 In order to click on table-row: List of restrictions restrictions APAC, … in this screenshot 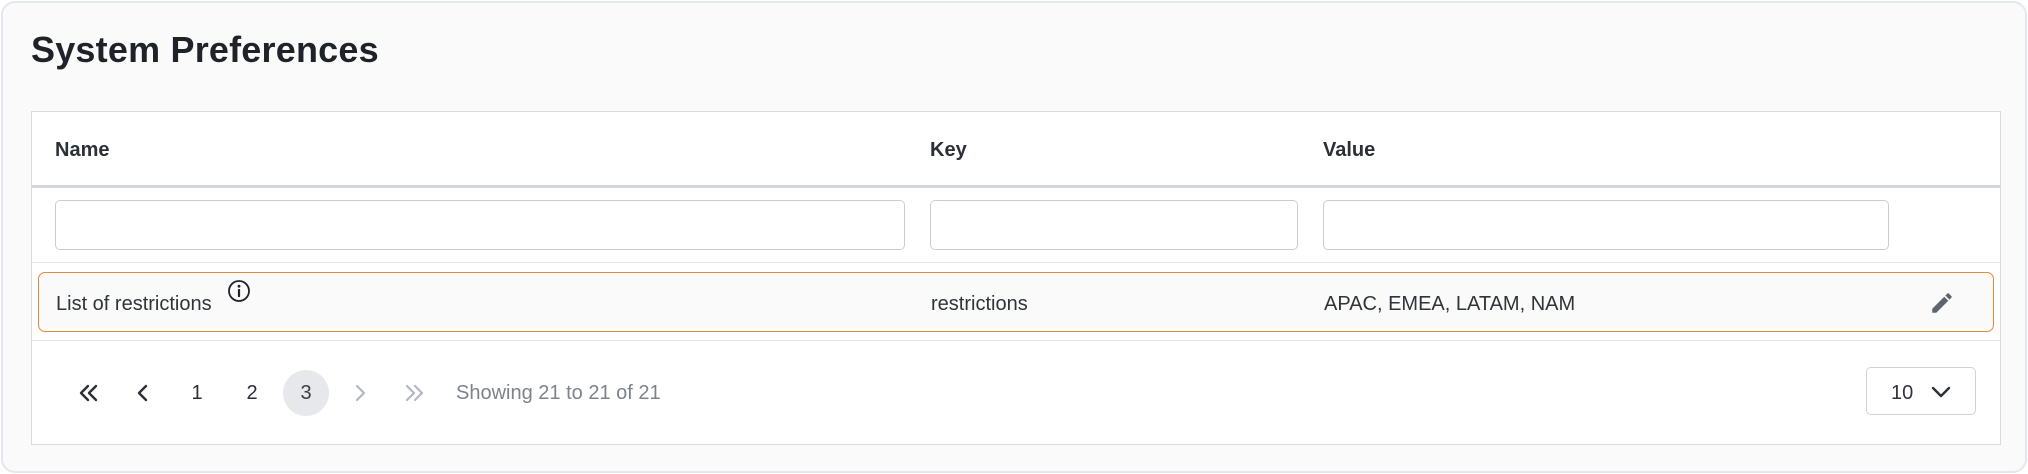, I will do `click(1016, 302)`.